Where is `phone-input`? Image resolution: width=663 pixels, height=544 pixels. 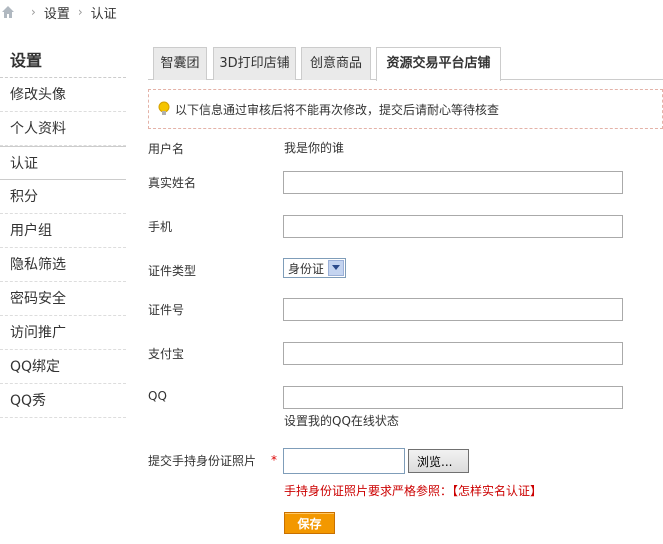
phone-input is located at coordinates (453, 226).